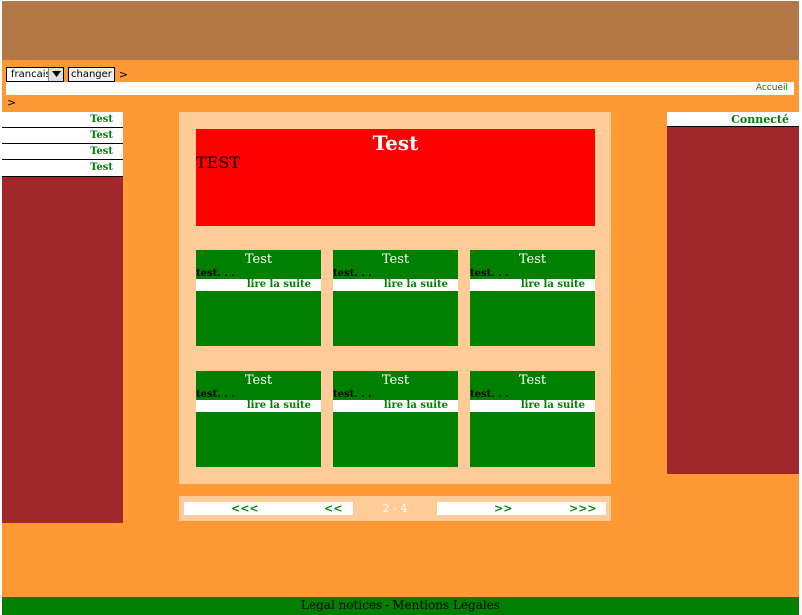  What do you see at coordinates (91, 74) in the screenshot?
I see `change-language-button: changer` at bounding box center [91, 74].